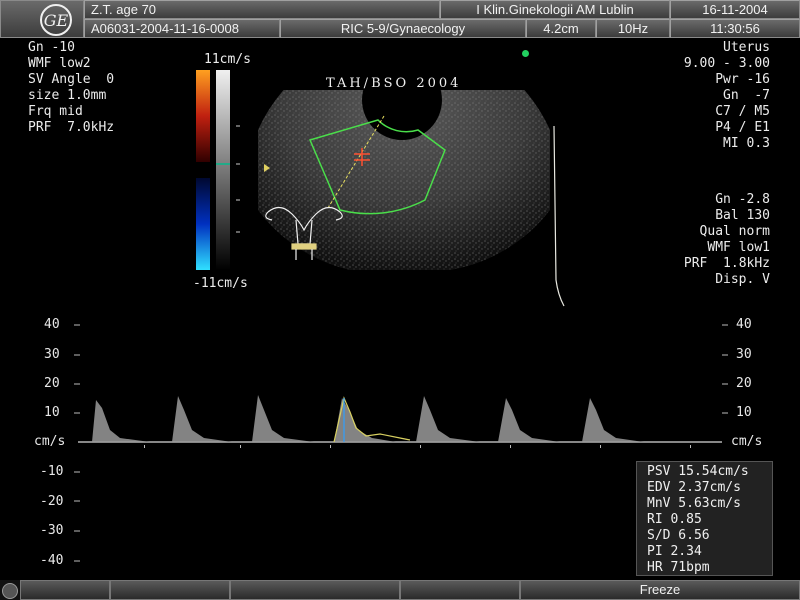 Image resolution: width=800 pixels, height=600 pixels. What do you see at coordinates (747, 441) in the screenshot?
I see `scale-unit-right: cm/s` at bounding box center [747, 441].